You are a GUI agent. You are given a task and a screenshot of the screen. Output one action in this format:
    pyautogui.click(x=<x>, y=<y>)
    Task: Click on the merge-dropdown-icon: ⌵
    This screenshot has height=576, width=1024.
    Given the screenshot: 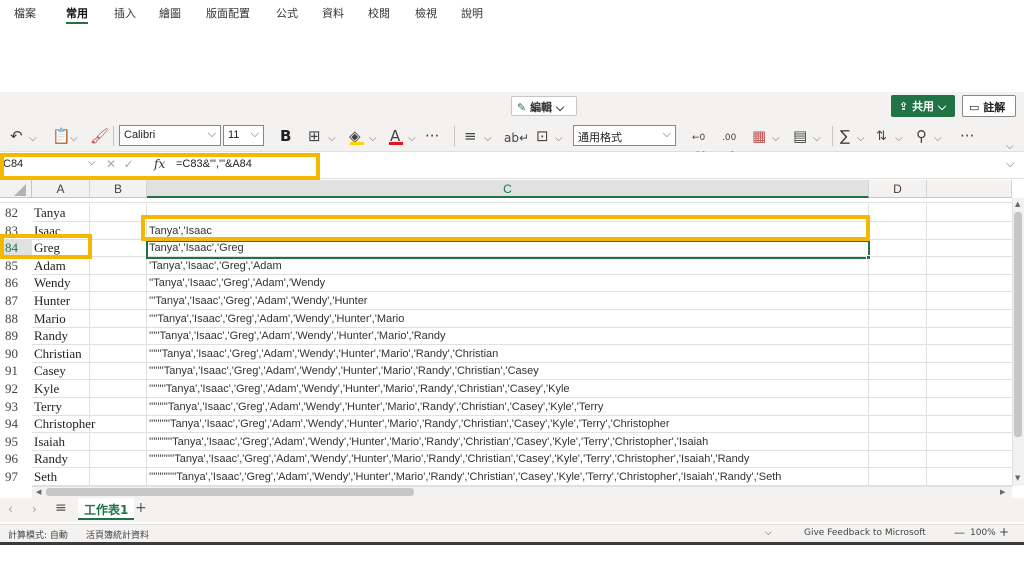 What is the action you would take?
    pyautogui.click(x=559, y=139)
    